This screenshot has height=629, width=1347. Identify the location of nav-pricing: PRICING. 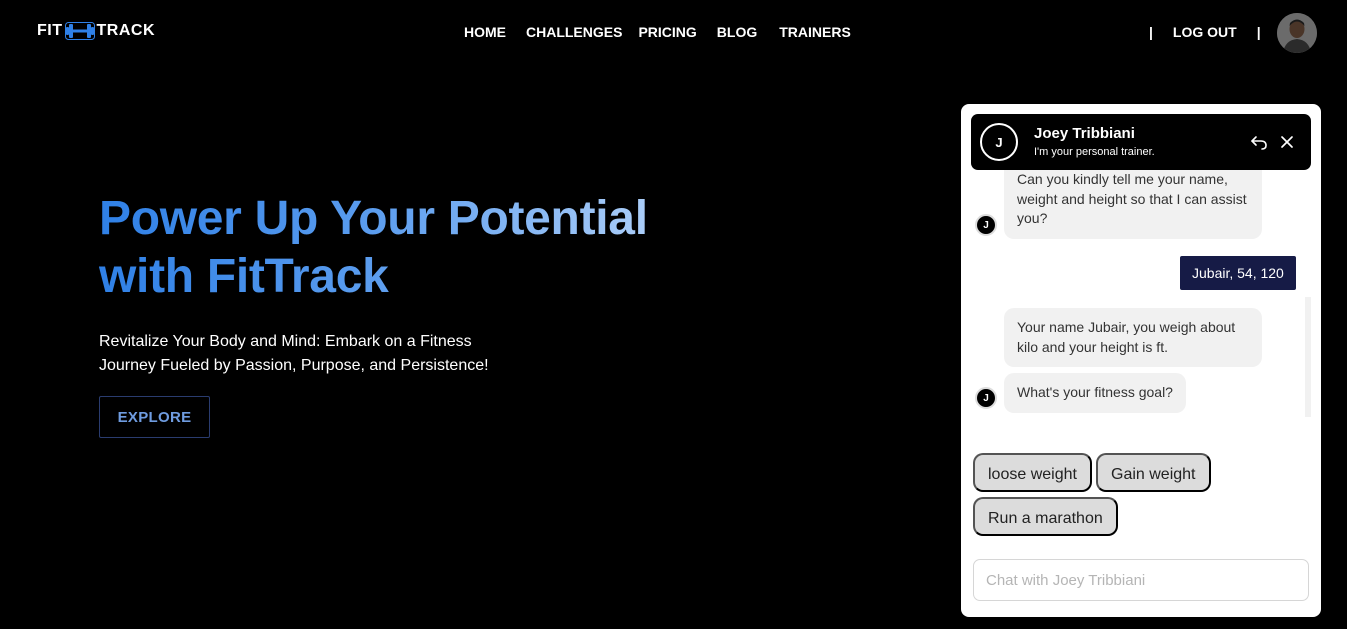
(667, 32).